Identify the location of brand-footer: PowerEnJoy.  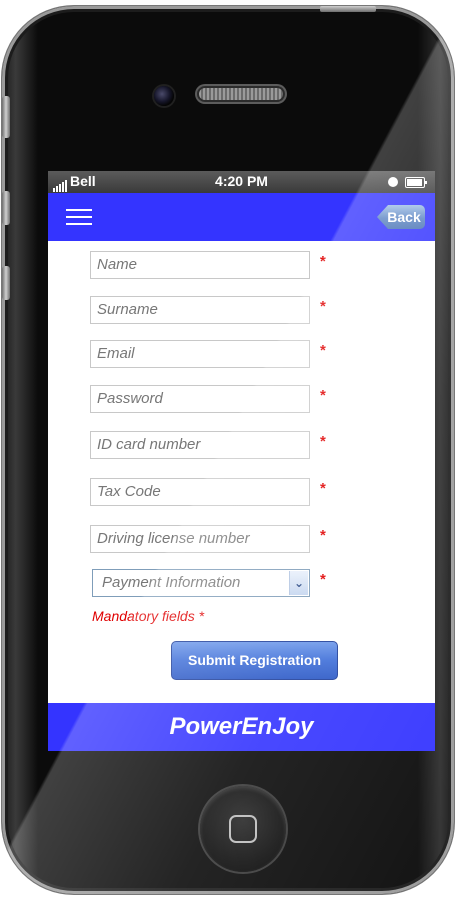
(241, 727).